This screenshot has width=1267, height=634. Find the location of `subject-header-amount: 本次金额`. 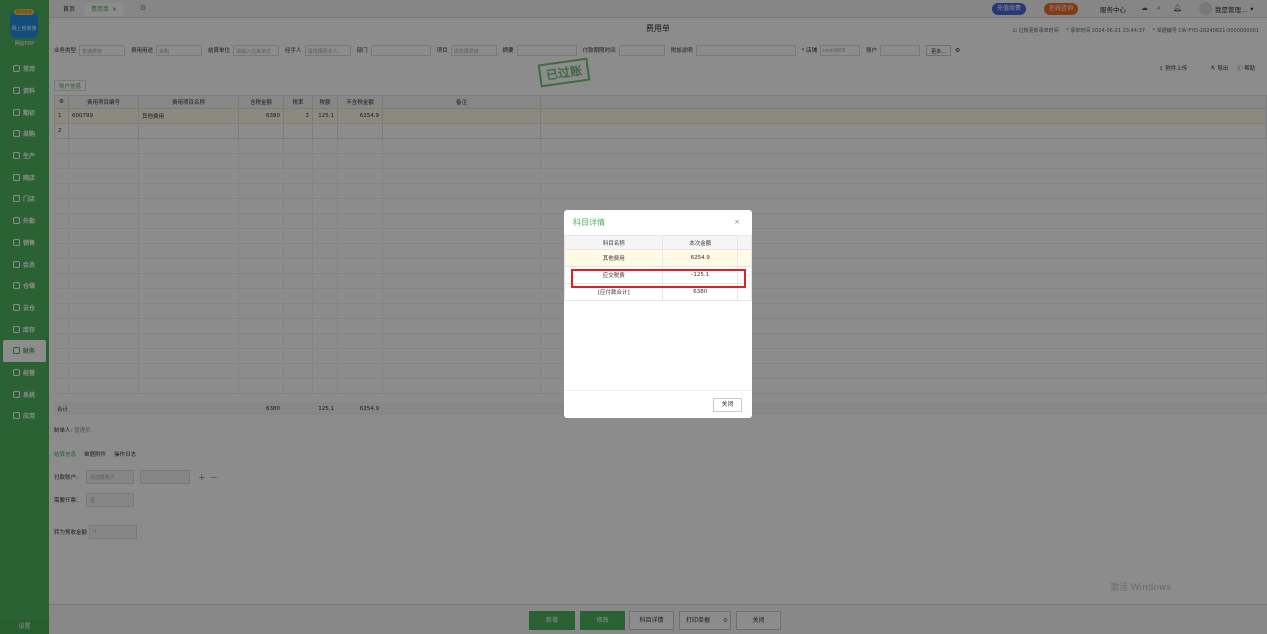

subject-header-amount: 本次金额 is located at coordinates (700, 242).